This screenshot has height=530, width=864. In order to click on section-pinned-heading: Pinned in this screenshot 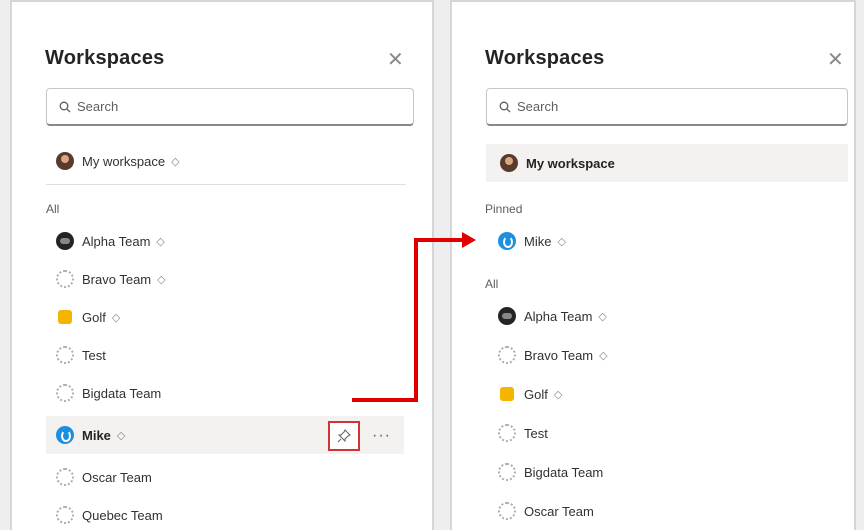, I will do `click(504, 209)`.